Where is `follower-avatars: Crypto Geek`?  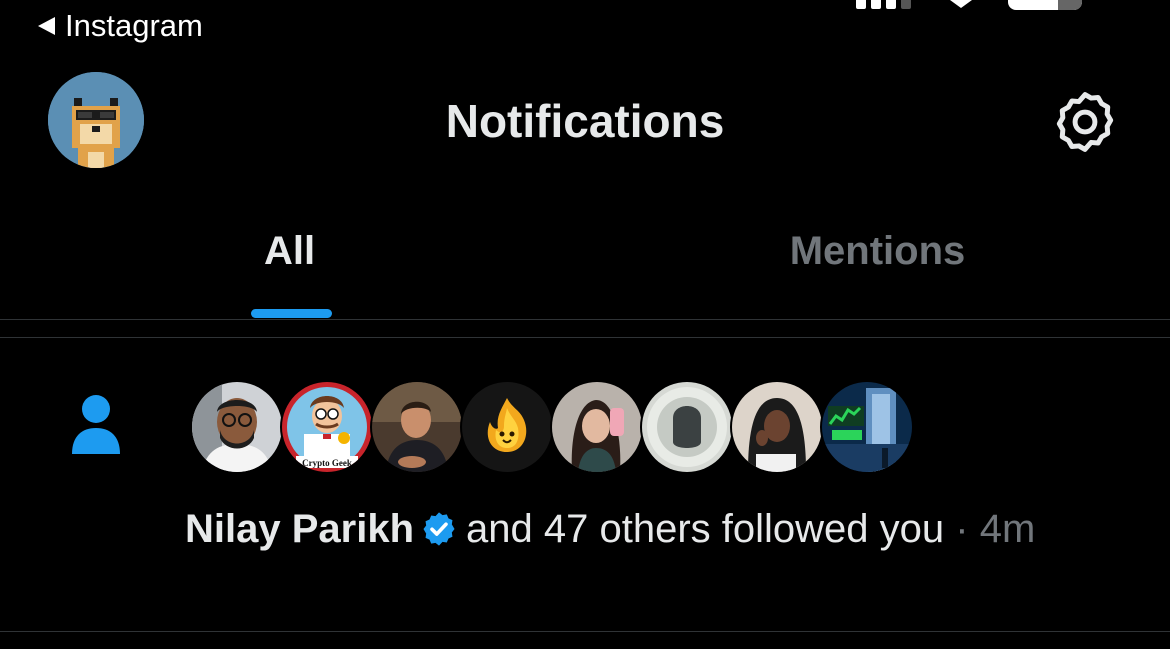 follower-avatars: Crypto Geek is located at coordinates (552, 427).